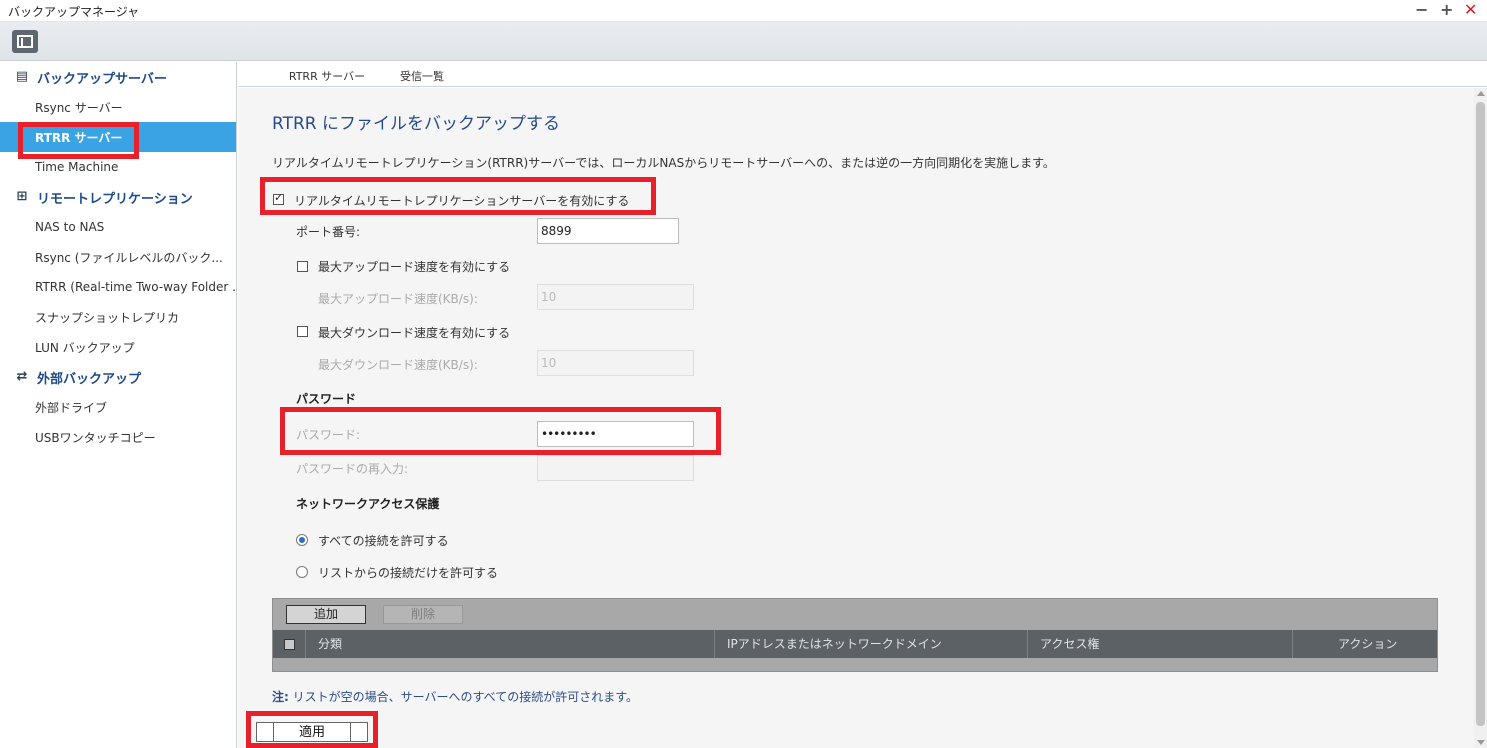 The image size is (1487, 748). I want to click on sidebar-item-usb-one-touch: USBワンタッチコピー, so click(118, 437).